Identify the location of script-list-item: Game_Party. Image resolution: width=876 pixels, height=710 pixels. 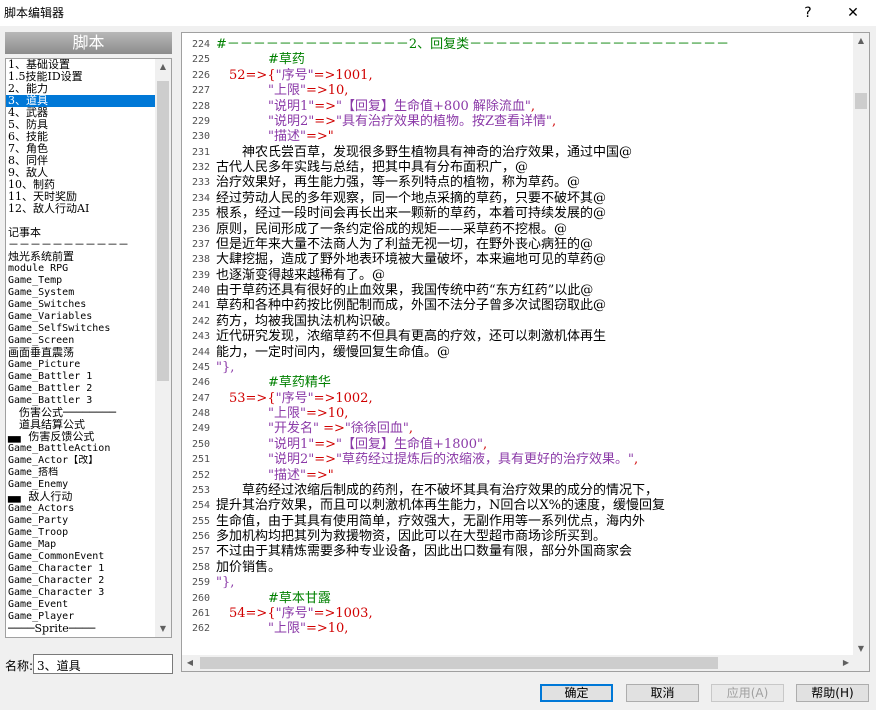
(81, 521).